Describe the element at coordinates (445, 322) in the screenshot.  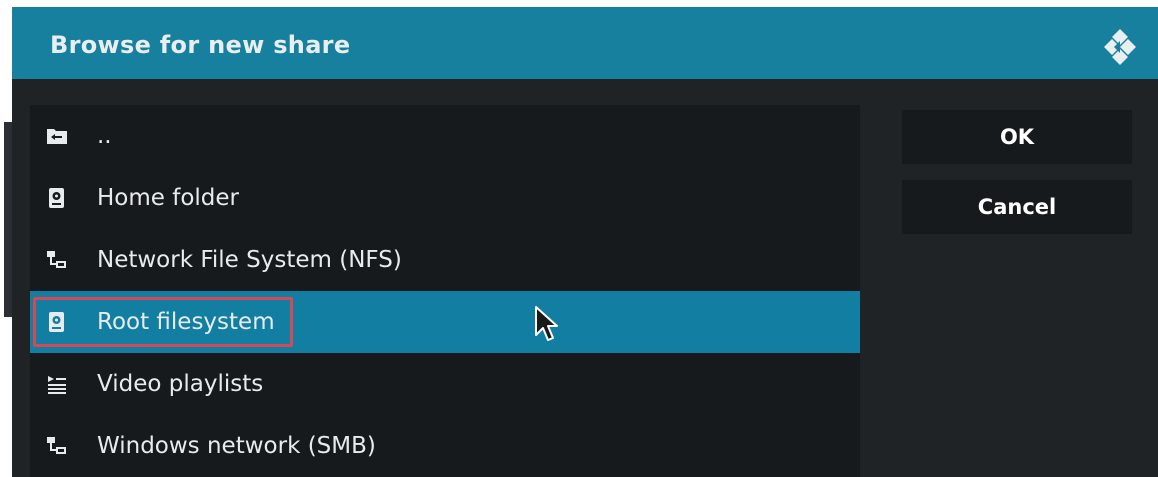
I see `list-item-root-filesystem: Root filesystem` at that location.